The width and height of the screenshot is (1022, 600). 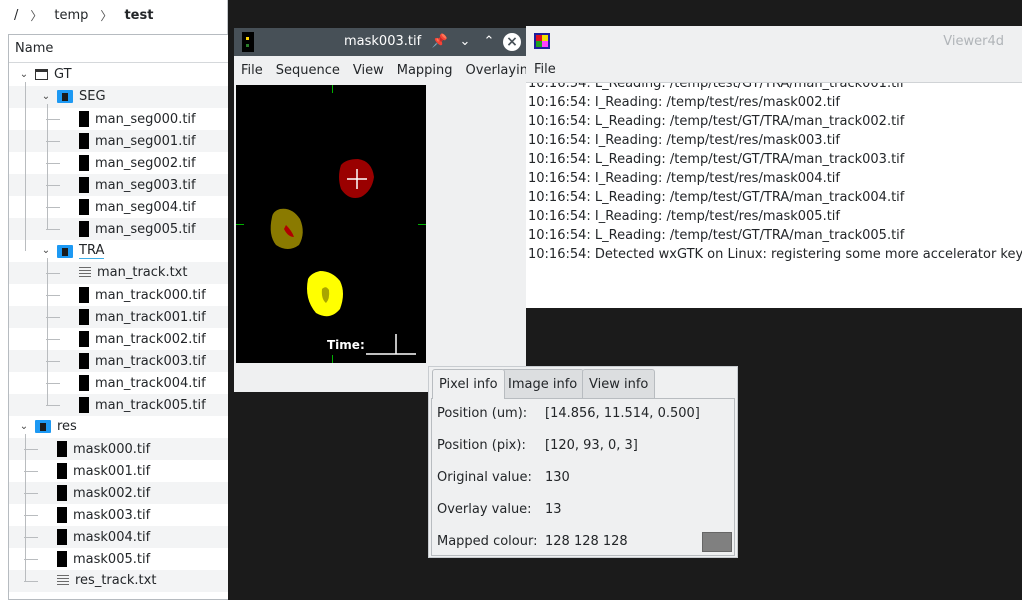 What do you see at coordinates (118, 515) in the screenshot?
I see `tree-file-row: mask003.tif` at bounding box center [118, 515].